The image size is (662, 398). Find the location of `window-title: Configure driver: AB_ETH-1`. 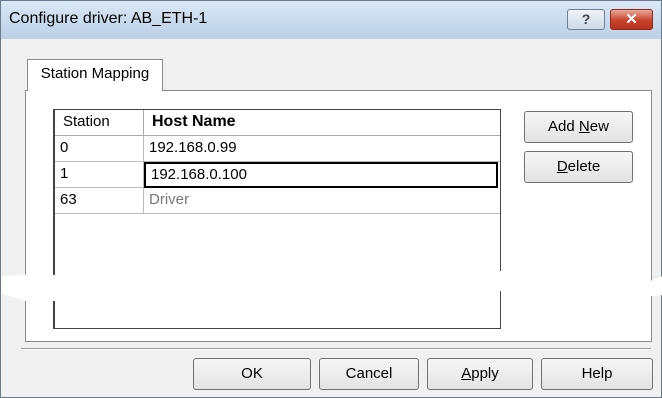

window-title: Configure driver: AB_ETH-1 is located at coordinates (108, 18).